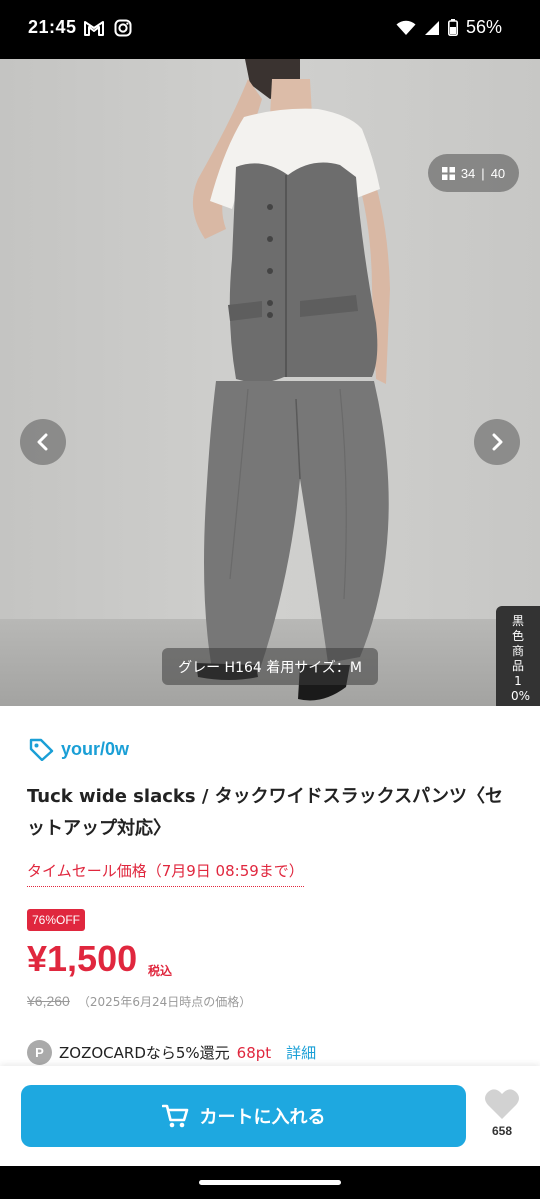 This screenshot has height=1199, width=540. I want to click on notification-icons, so click(108, 28).